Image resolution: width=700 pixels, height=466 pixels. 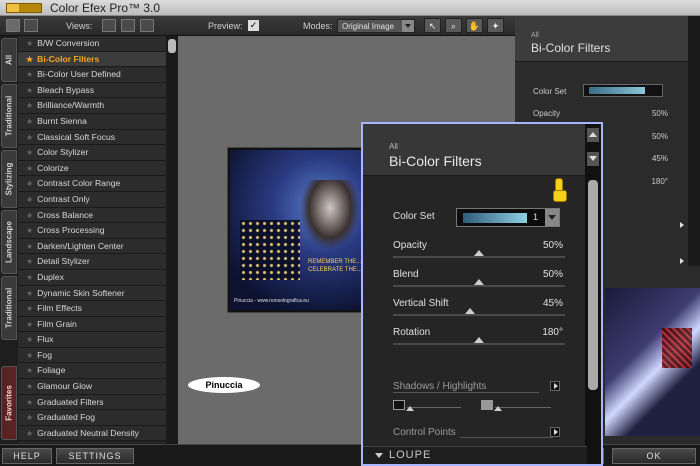 What do you see at coordinates (654, 456) in the screenshot?
I see `ok-button: OK` at bounding box center [654, 456].